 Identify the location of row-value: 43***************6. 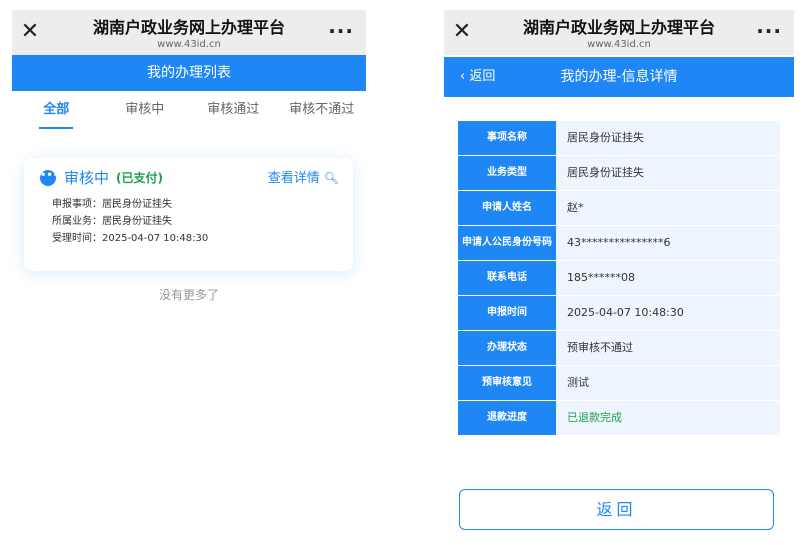
(668, 243).